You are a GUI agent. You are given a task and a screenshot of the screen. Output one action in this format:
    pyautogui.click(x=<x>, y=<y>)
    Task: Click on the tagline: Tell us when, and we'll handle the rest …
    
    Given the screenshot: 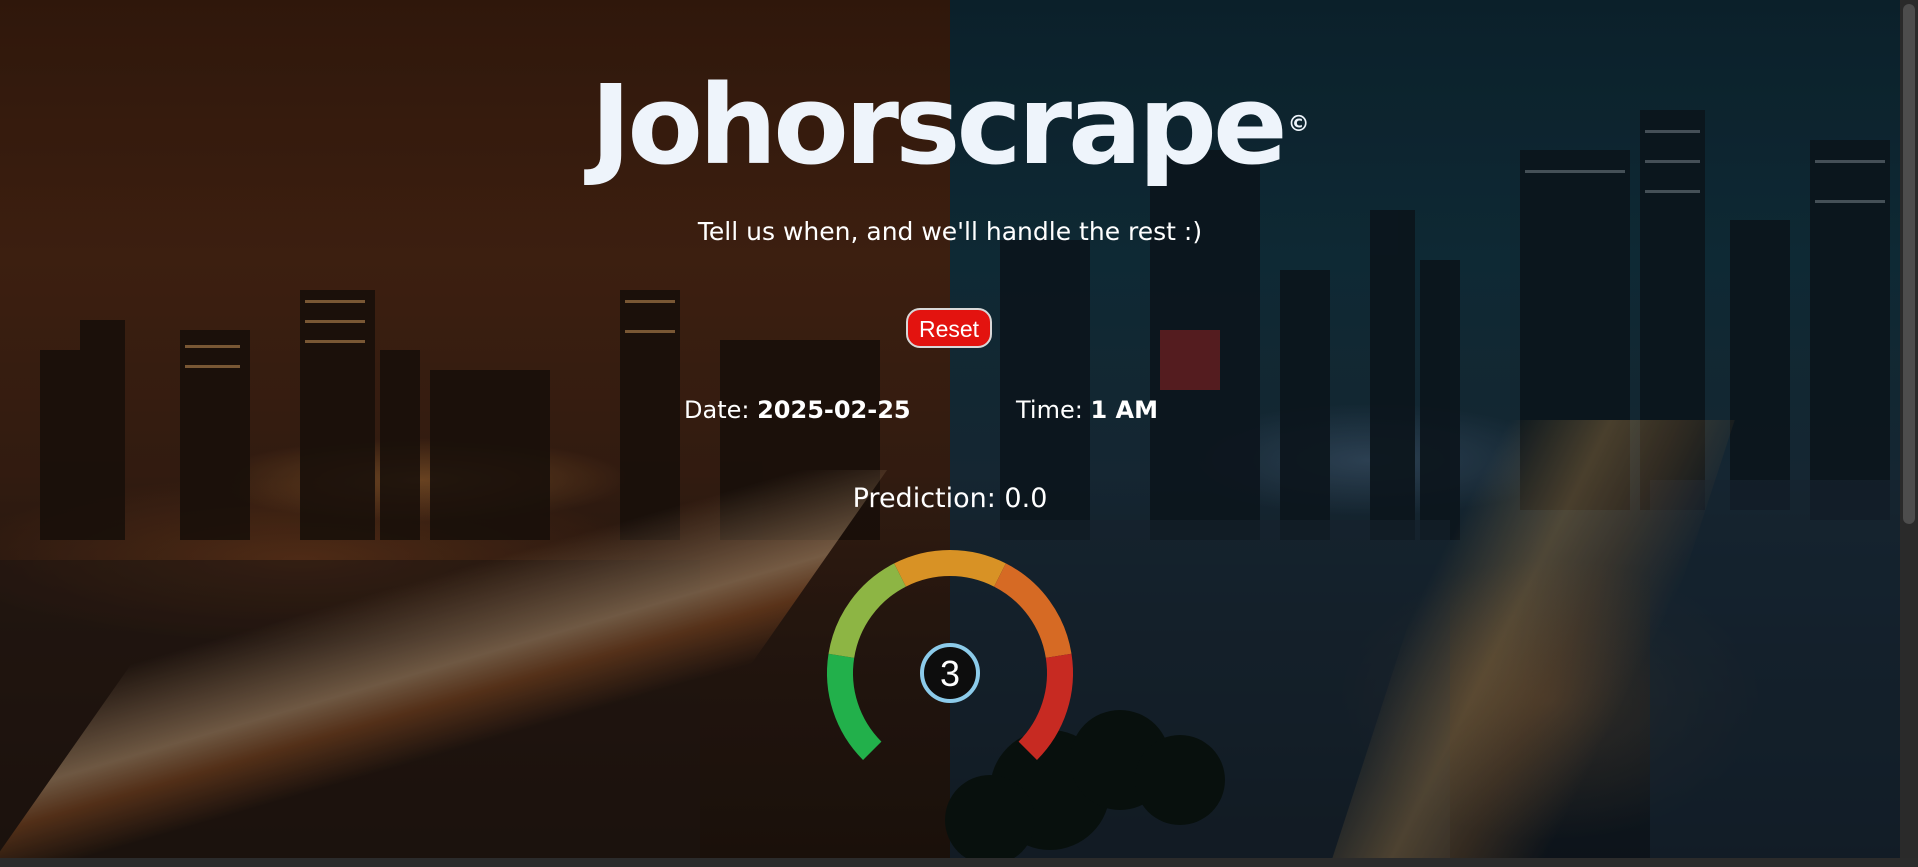 What is the action you would take?
    pyautogui.click(x=950, y=231)
    